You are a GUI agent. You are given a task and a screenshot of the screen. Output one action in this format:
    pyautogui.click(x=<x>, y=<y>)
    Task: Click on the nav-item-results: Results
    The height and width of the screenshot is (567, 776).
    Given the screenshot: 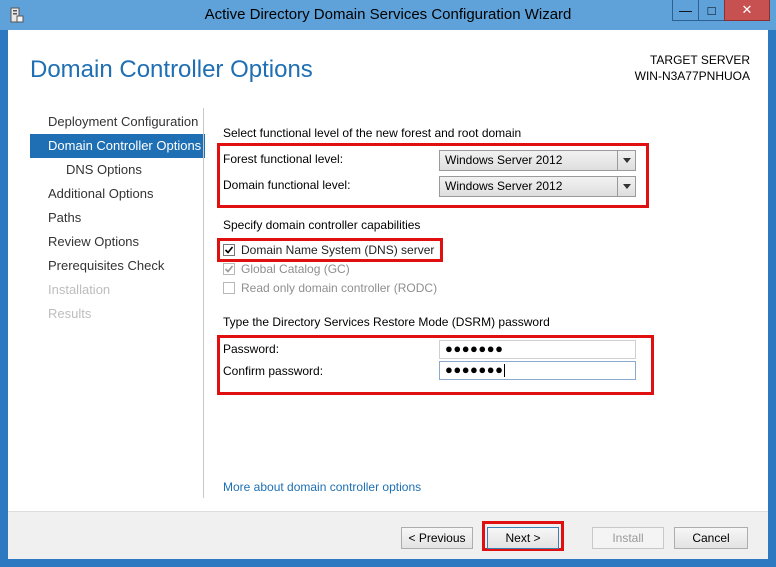 What is the action you would take?
    pyautogui.click(x=70, y=313)
    